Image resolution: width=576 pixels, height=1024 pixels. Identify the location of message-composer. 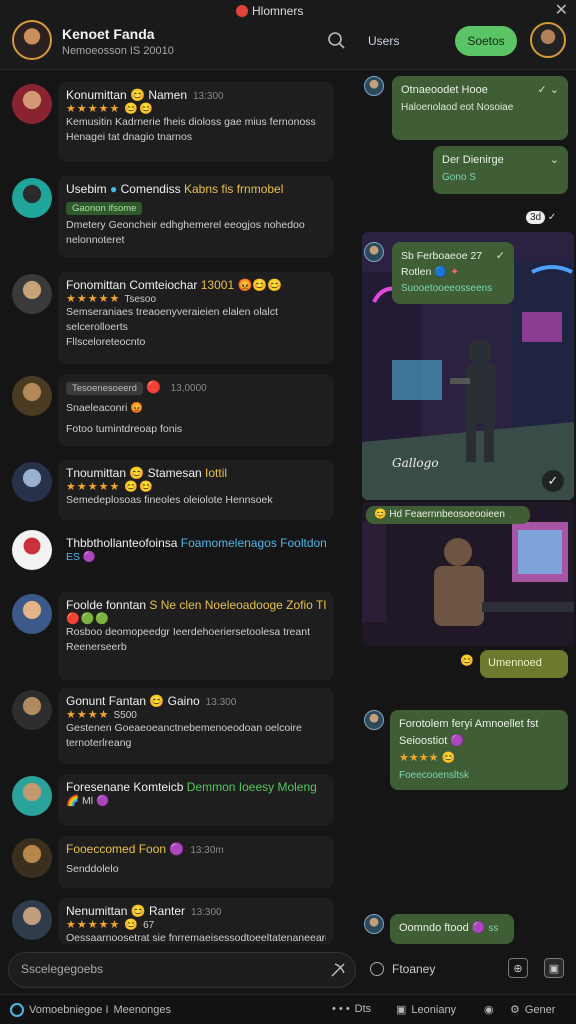
(182, 970).